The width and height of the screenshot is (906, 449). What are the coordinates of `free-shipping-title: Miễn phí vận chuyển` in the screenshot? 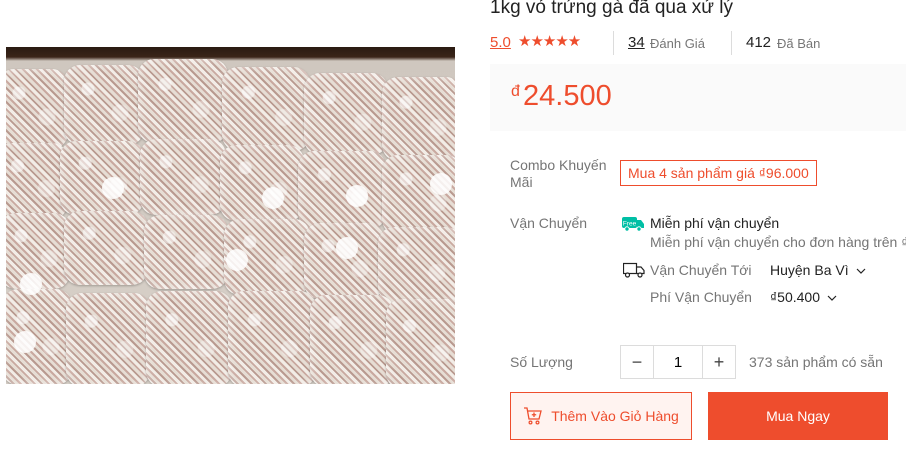 It's located at (715, 223).